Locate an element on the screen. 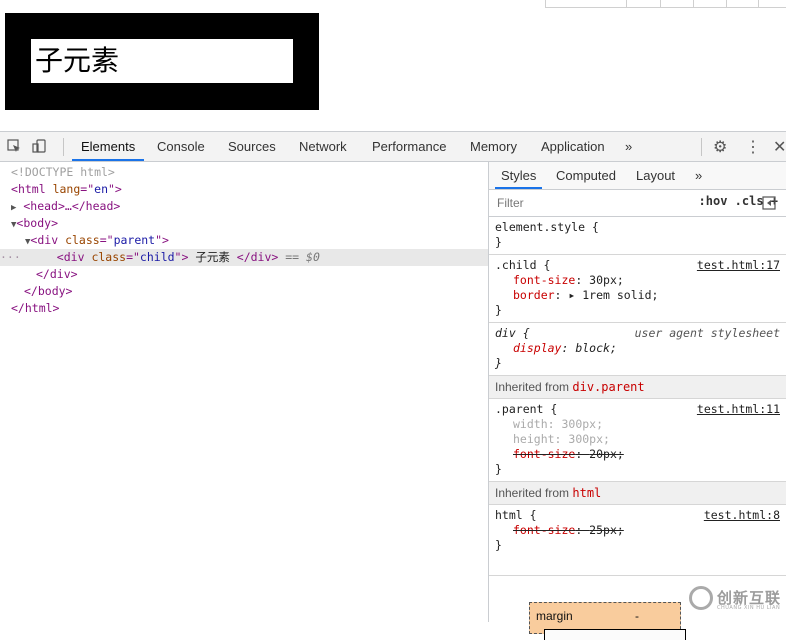 The height and width of the screenshot is (640, 786). styles-filter-bar: Filter :hov .cls + is located at coordinates (637, 203).